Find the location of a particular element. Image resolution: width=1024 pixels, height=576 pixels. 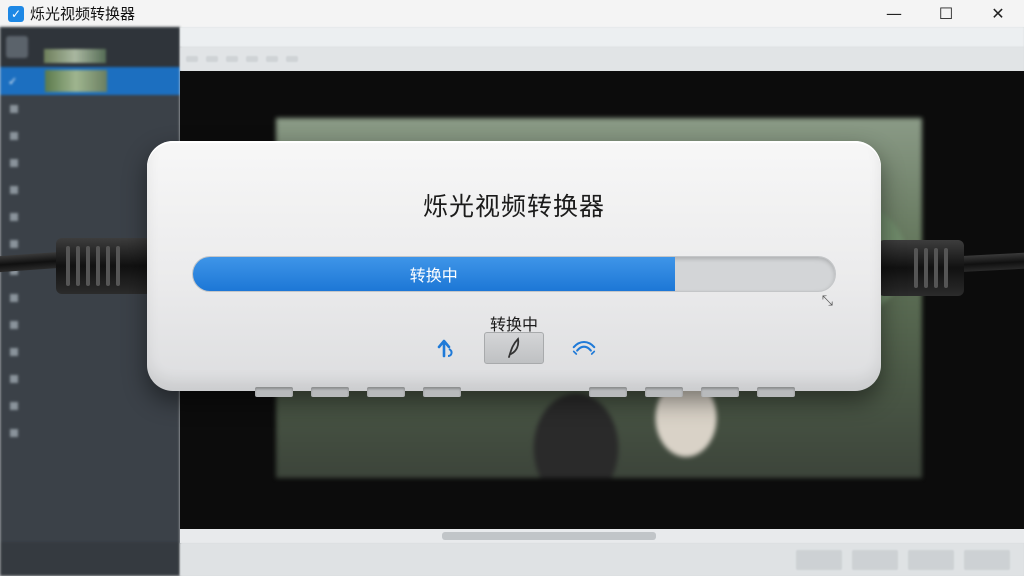

toolbar-top is located at coordinates (602, 37).